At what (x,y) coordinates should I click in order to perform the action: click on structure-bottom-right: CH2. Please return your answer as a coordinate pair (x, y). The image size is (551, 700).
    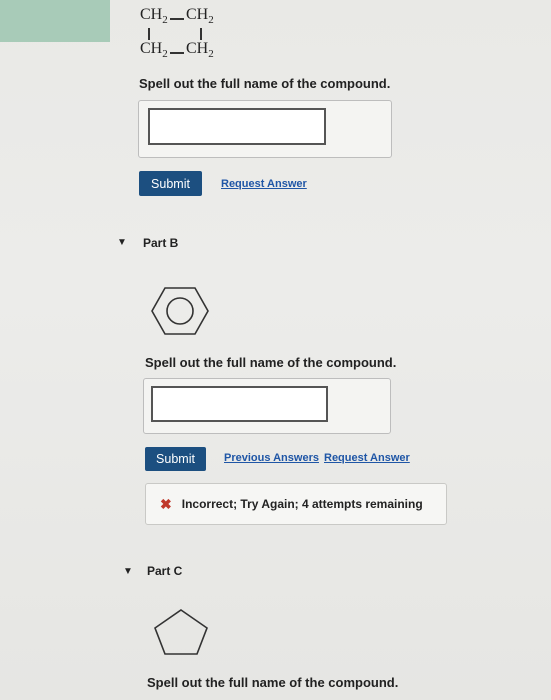
    Looking at the image, I should click on (200, 50).